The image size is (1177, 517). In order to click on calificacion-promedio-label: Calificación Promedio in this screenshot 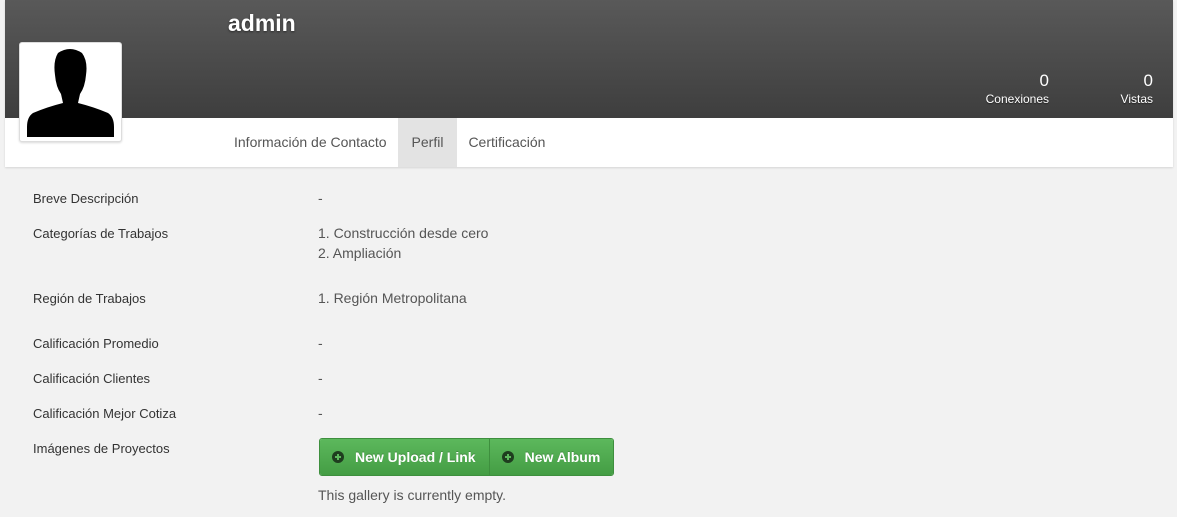, I will do `click(96, 343)`.